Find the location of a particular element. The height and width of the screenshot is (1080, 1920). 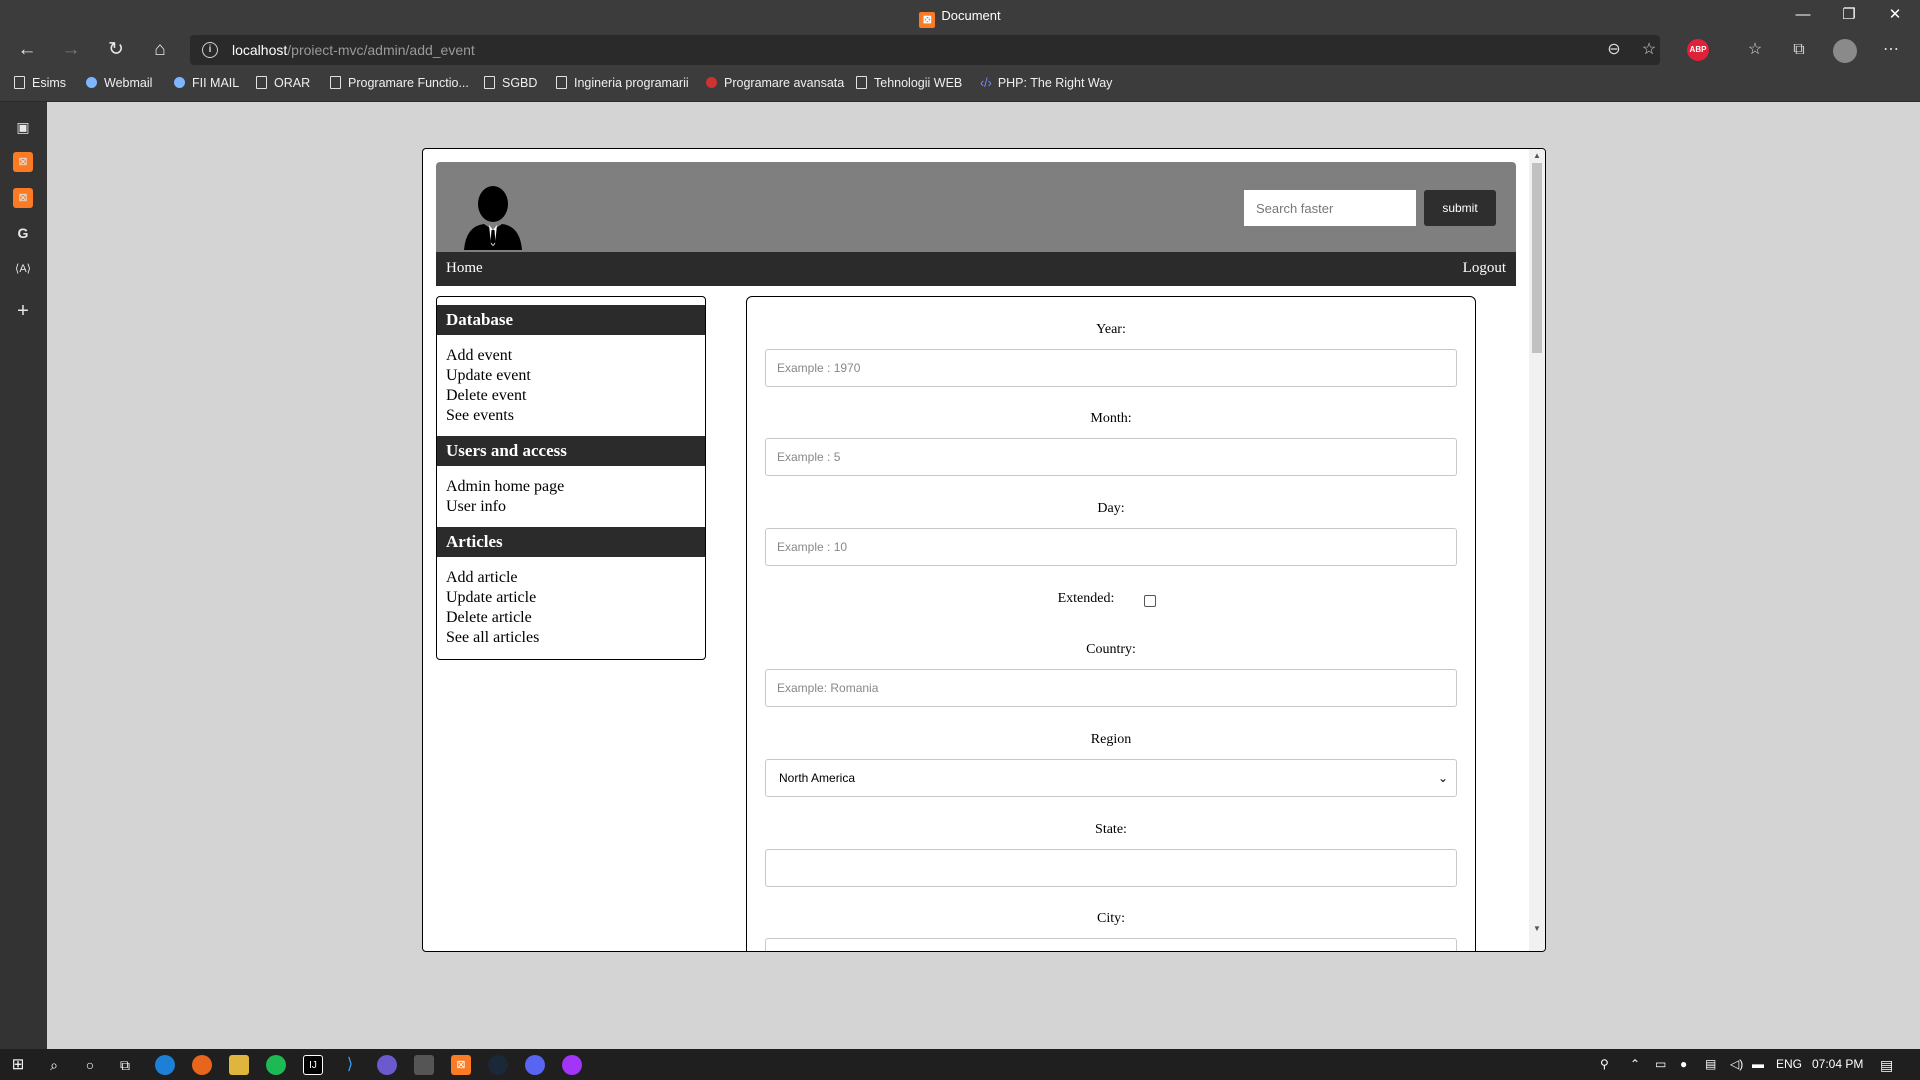

section-header-users: Users and access is located at coordinates (571, 451).